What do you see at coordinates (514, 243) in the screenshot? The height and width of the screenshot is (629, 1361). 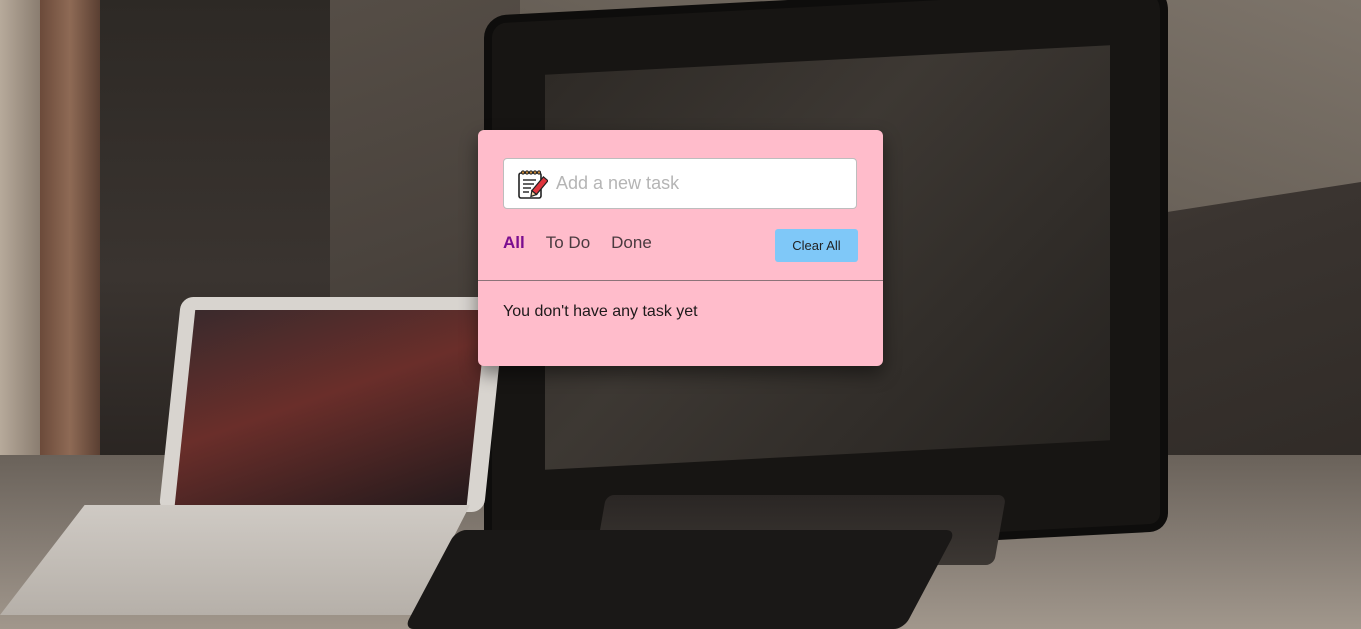 I see `filter-all: All` at bounding box center [514, 243].